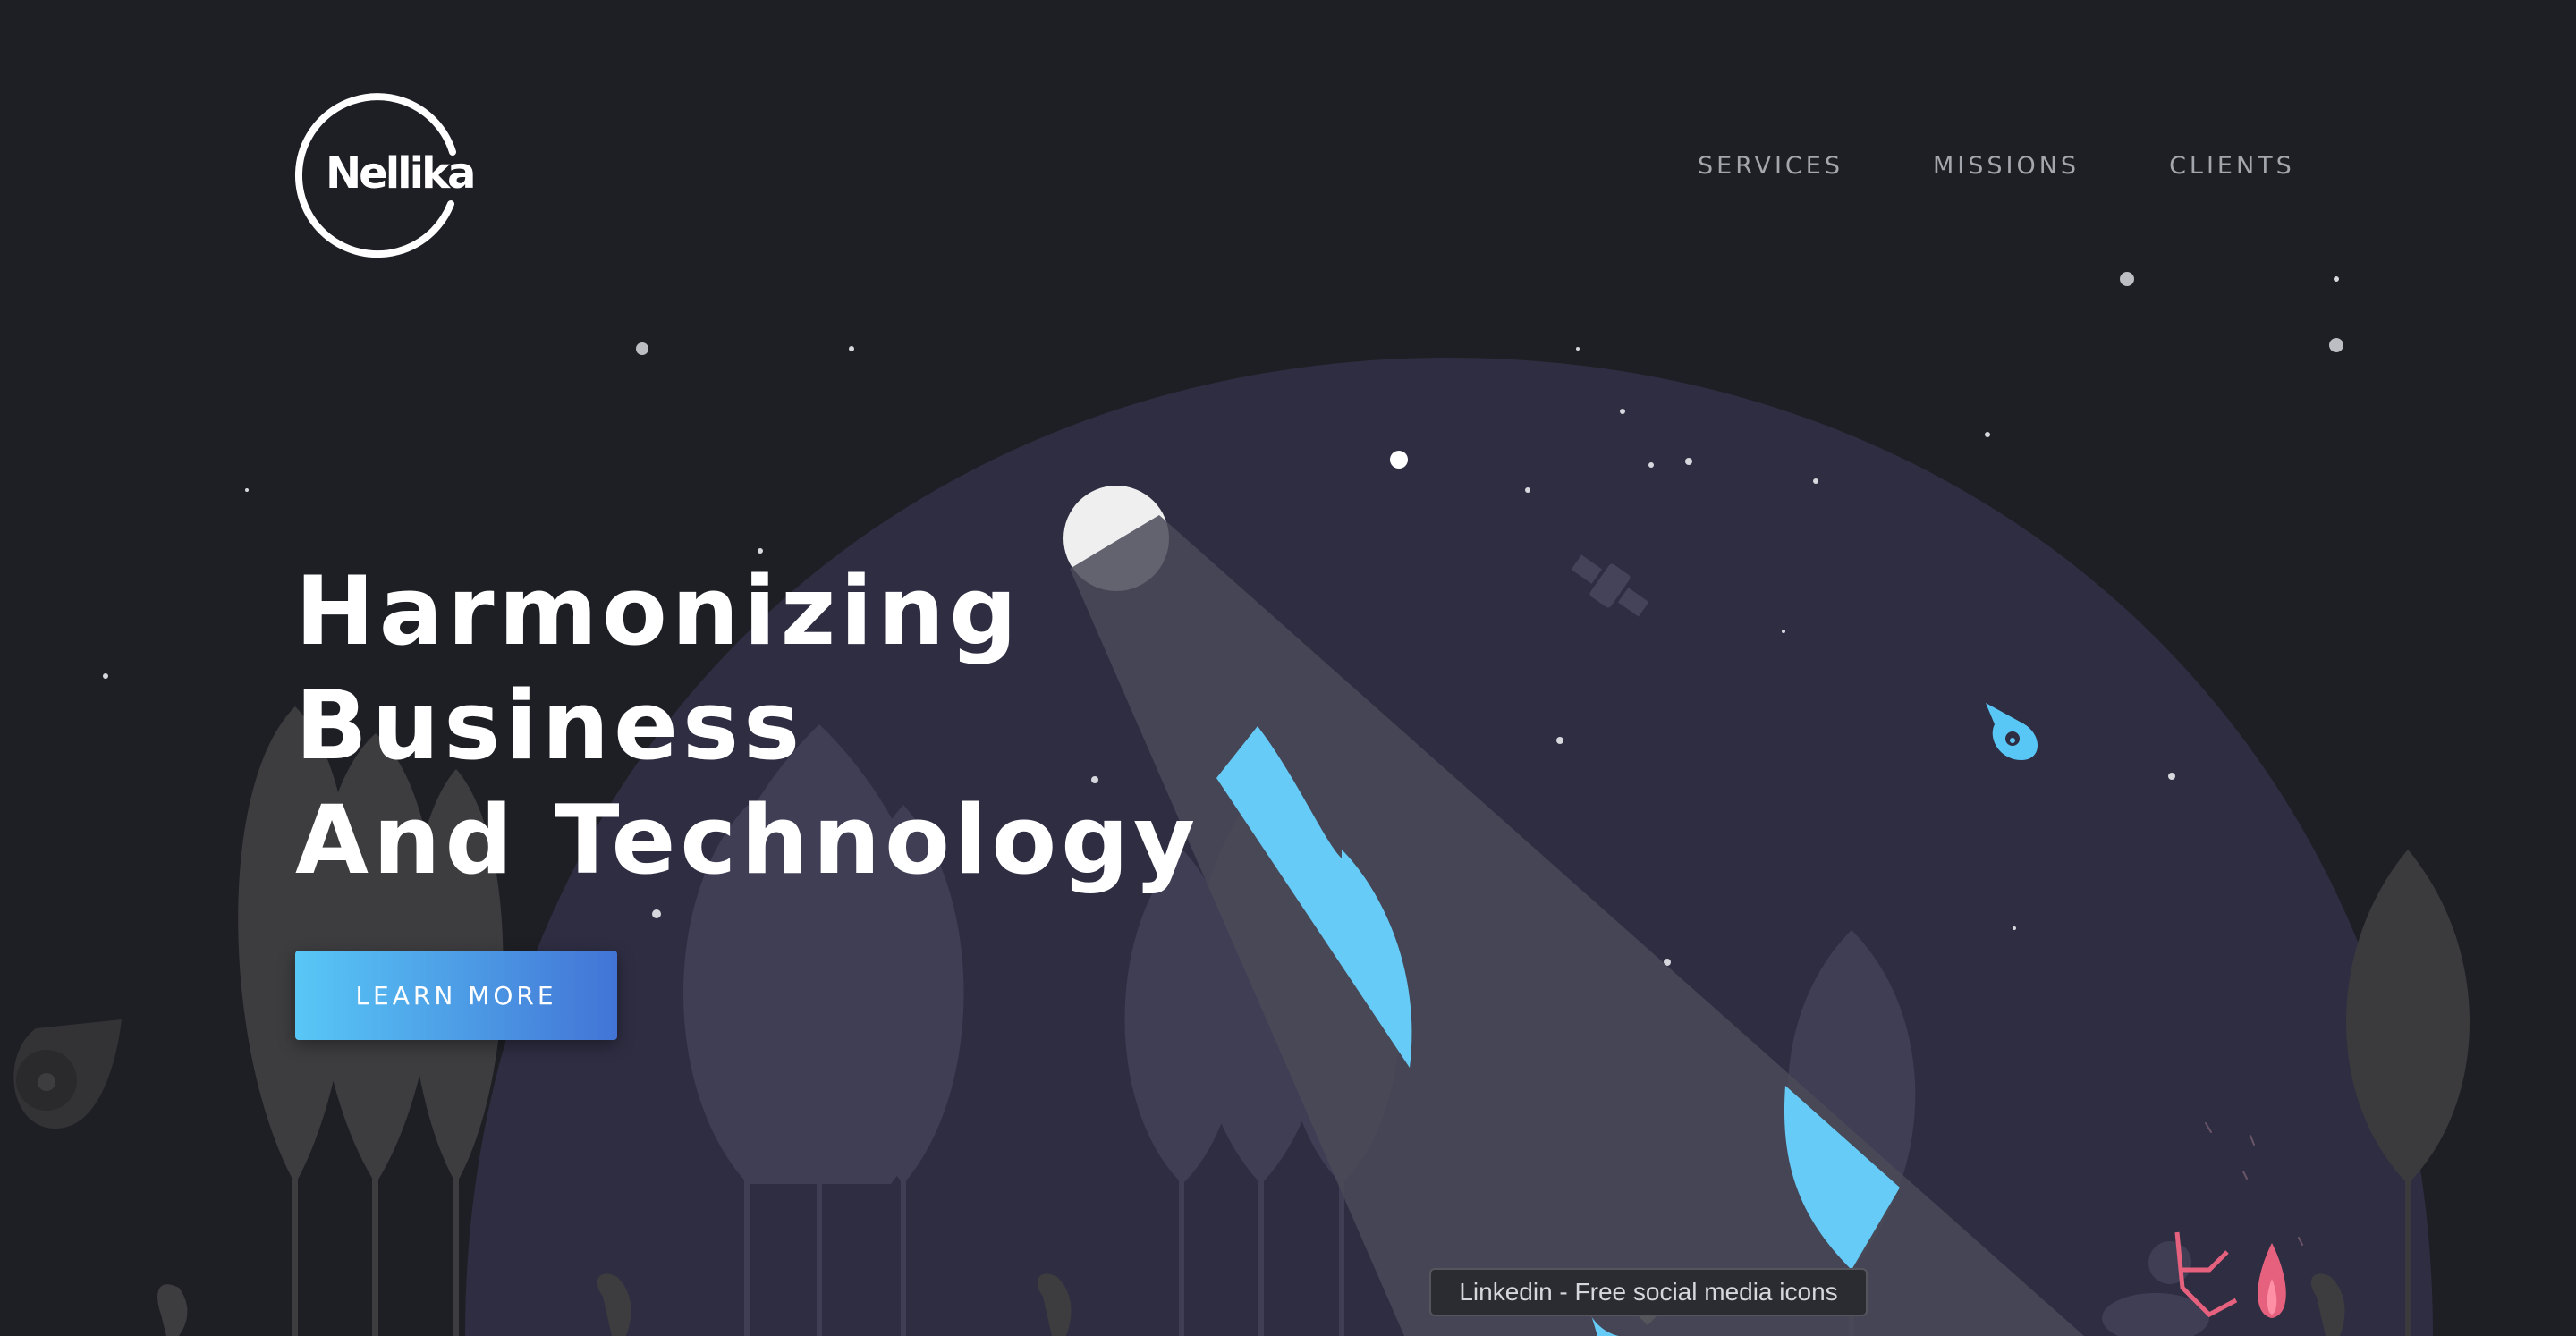 This screenshot has width=2576, height=1336. What do you see at coordinates (550, 726) in the screenshot?
I see `hero-title-line: Business` at bounding box center [550, 726].